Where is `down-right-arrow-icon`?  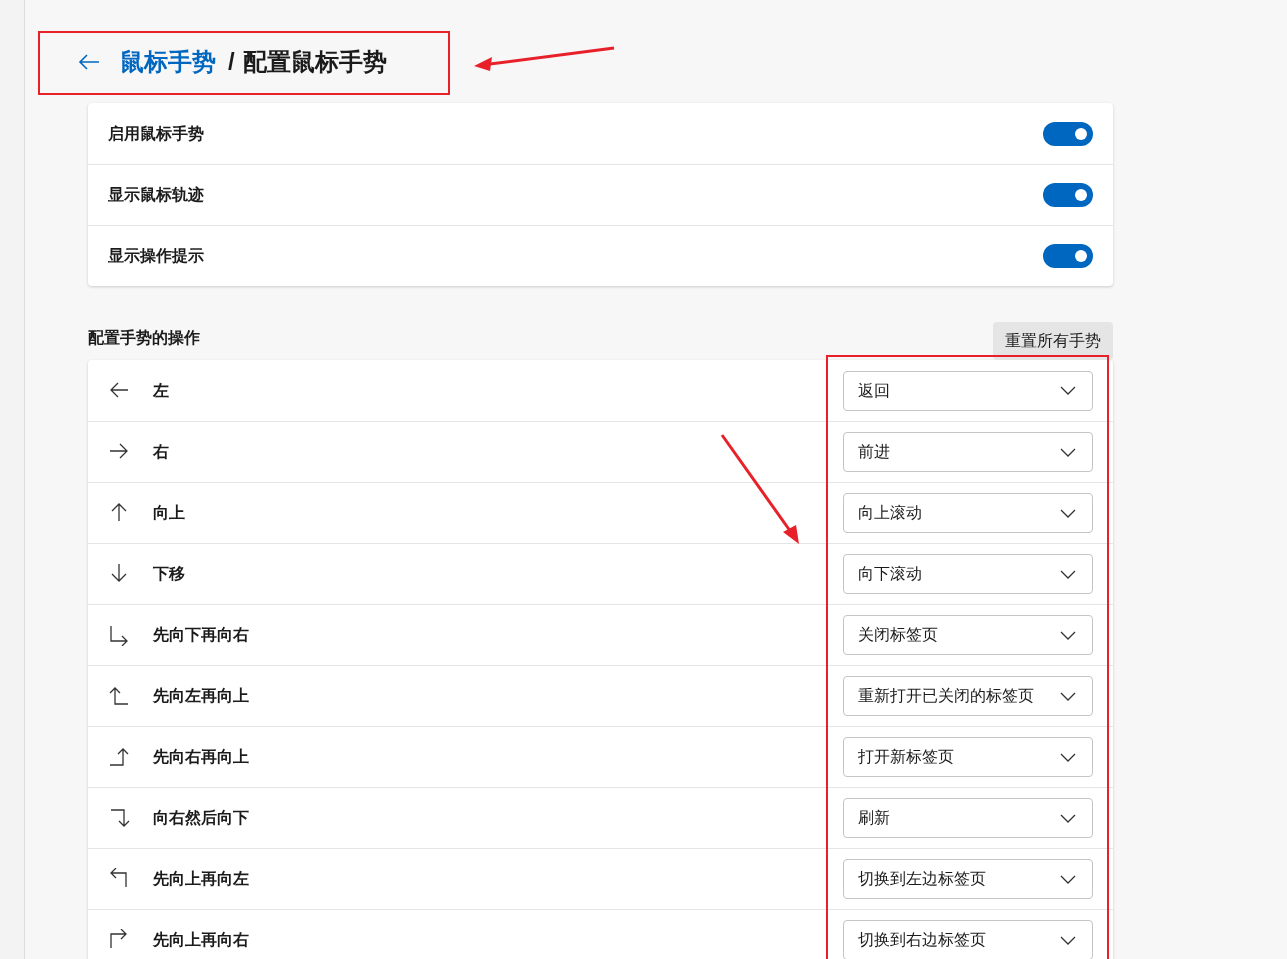 down-right-arrow-icon is located at coordinates (119, 635).